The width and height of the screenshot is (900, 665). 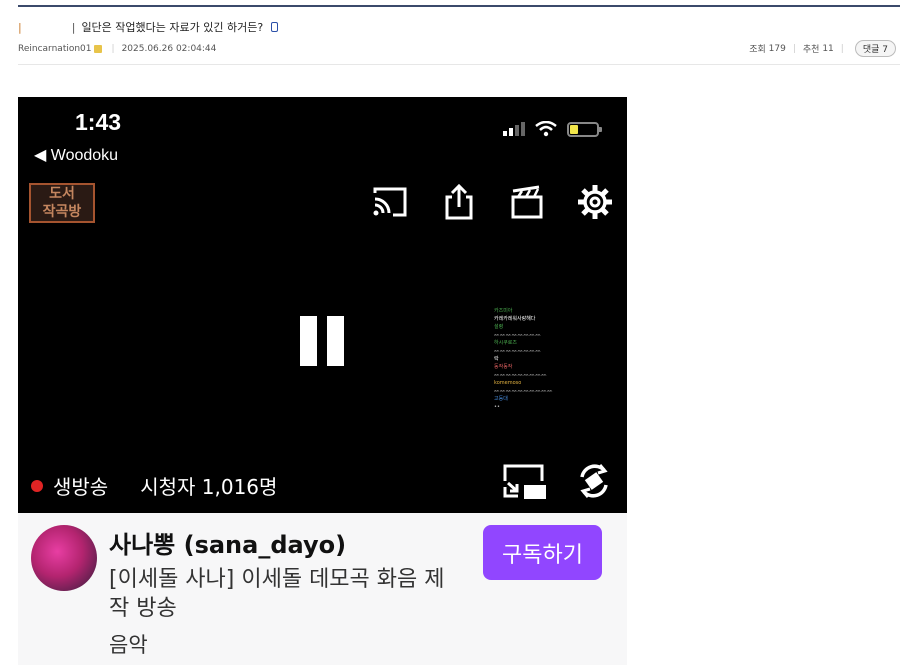 What do you see at coordinates (546, 129) in the screenshot?
I see `wifi-icon` at bounding box center [546, 129].